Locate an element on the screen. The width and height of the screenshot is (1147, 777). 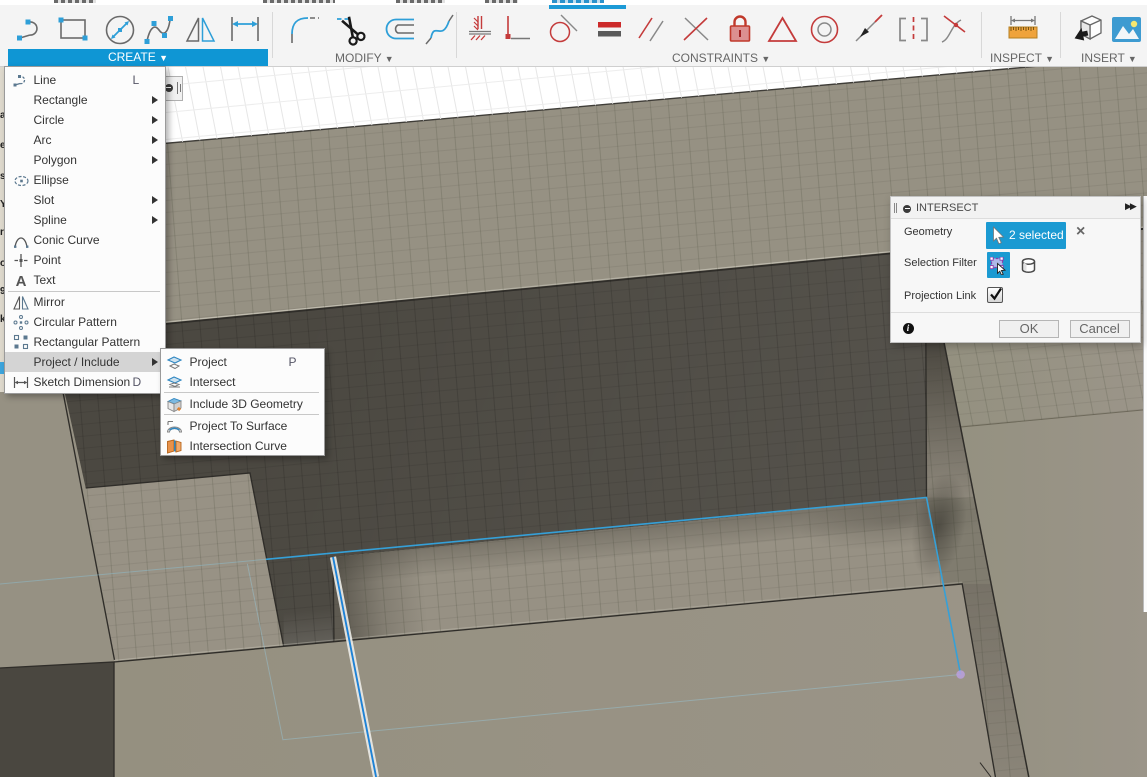
svg-text: A is located at coordinates (20, 281).